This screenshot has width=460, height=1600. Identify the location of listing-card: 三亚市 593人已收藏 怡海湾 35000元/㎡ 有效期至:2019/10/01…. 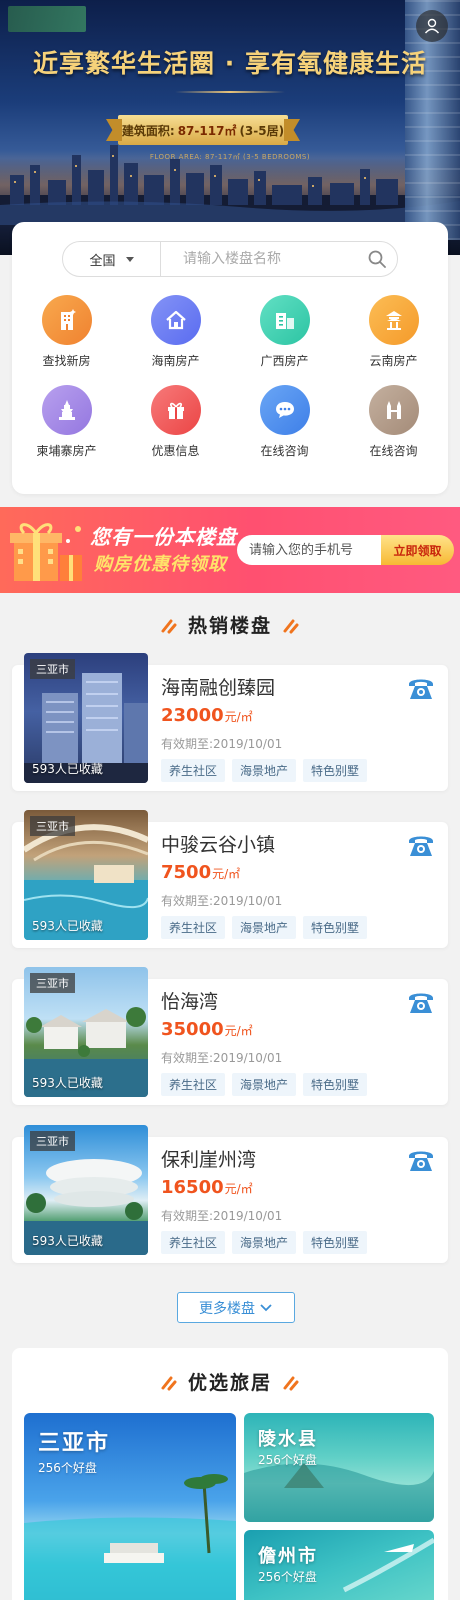
(230, 1036).